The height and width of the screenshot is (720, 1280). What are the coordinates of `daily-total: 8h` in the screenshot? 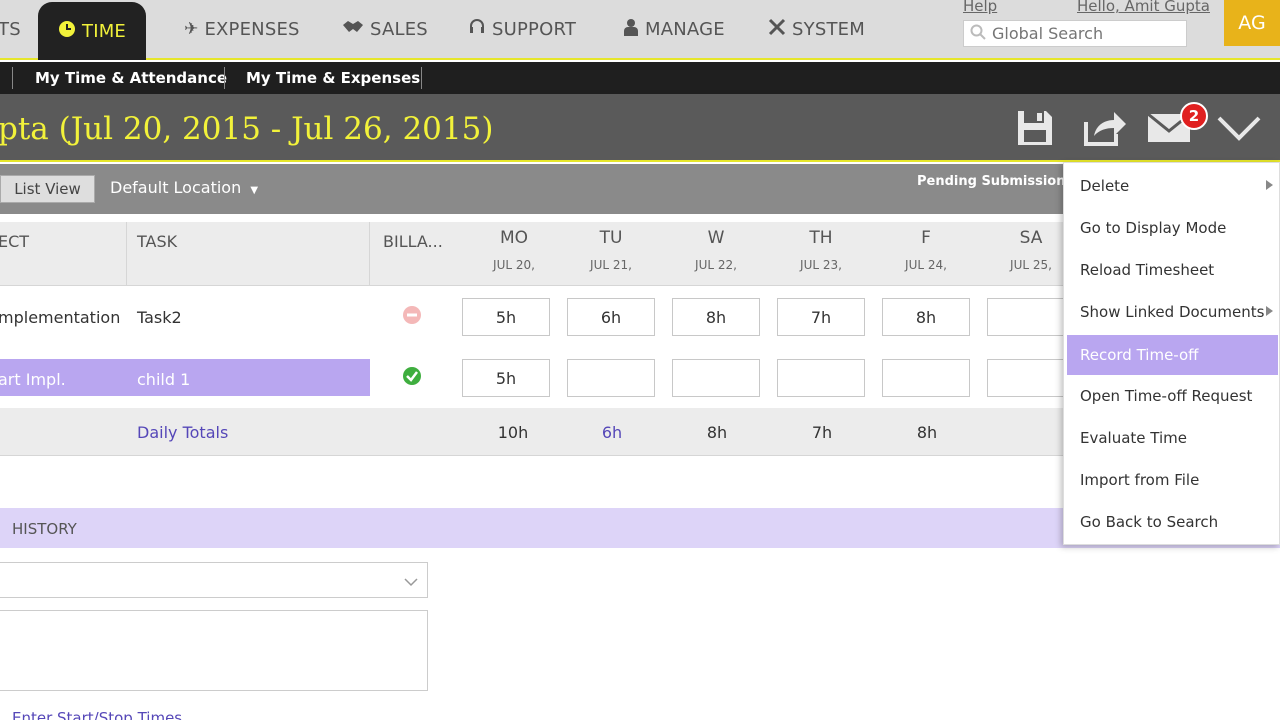 It's located at (717, 432).